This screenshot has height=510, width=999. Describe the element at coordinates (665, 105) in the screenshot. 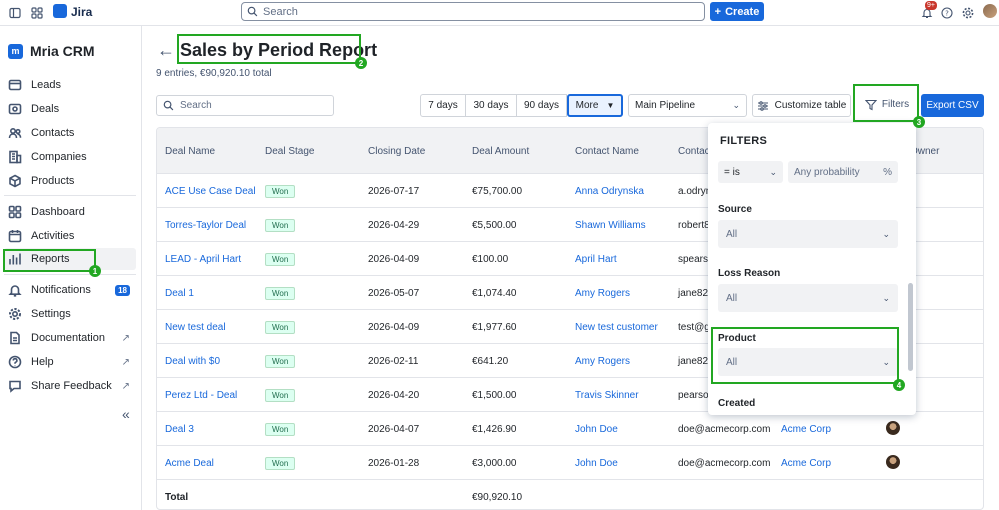

I see `pipeline-value: Main Pipeline` at that location.